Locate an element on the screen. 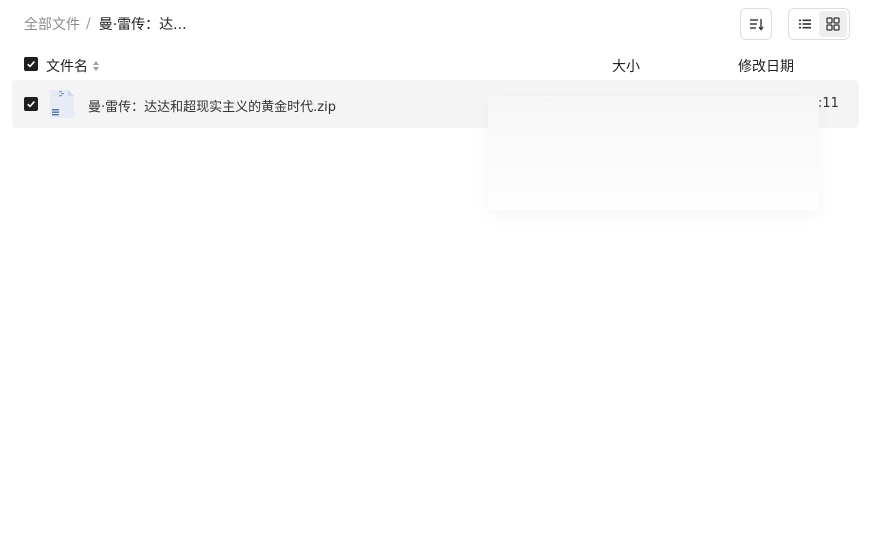 The width and height of the screenshot is (874, 538). view-toggle is located at coordinates (819, 24).